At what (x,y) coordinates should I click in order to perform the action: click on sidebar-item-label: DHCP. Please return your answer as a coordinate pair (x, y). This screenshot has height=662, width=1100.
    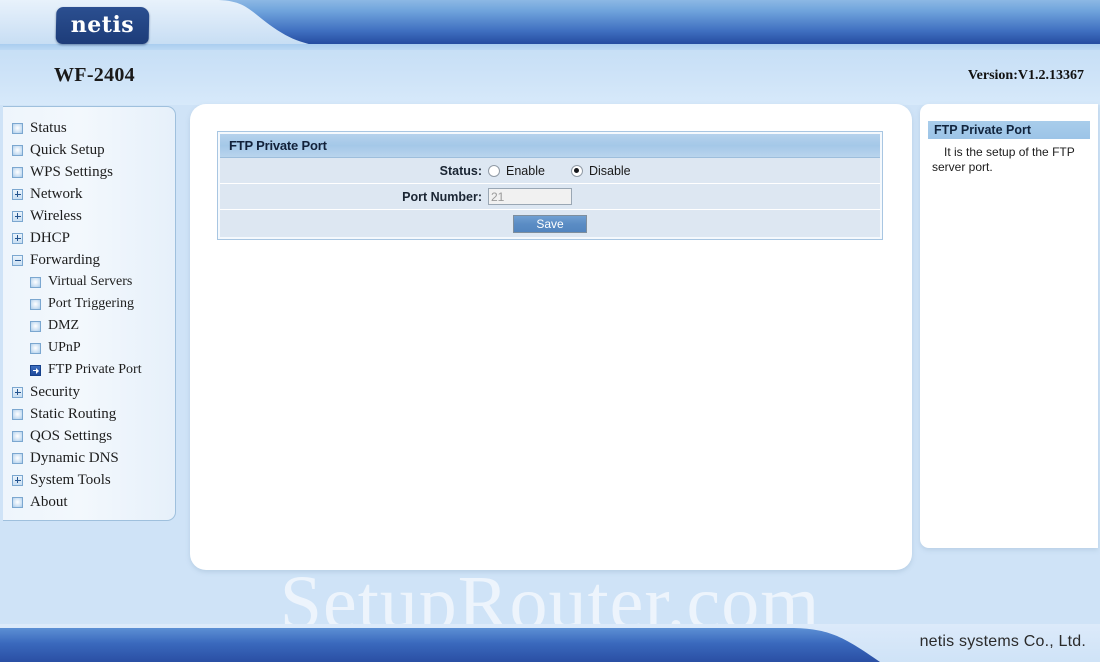
    Looking at the image, I should click on (50, 237).